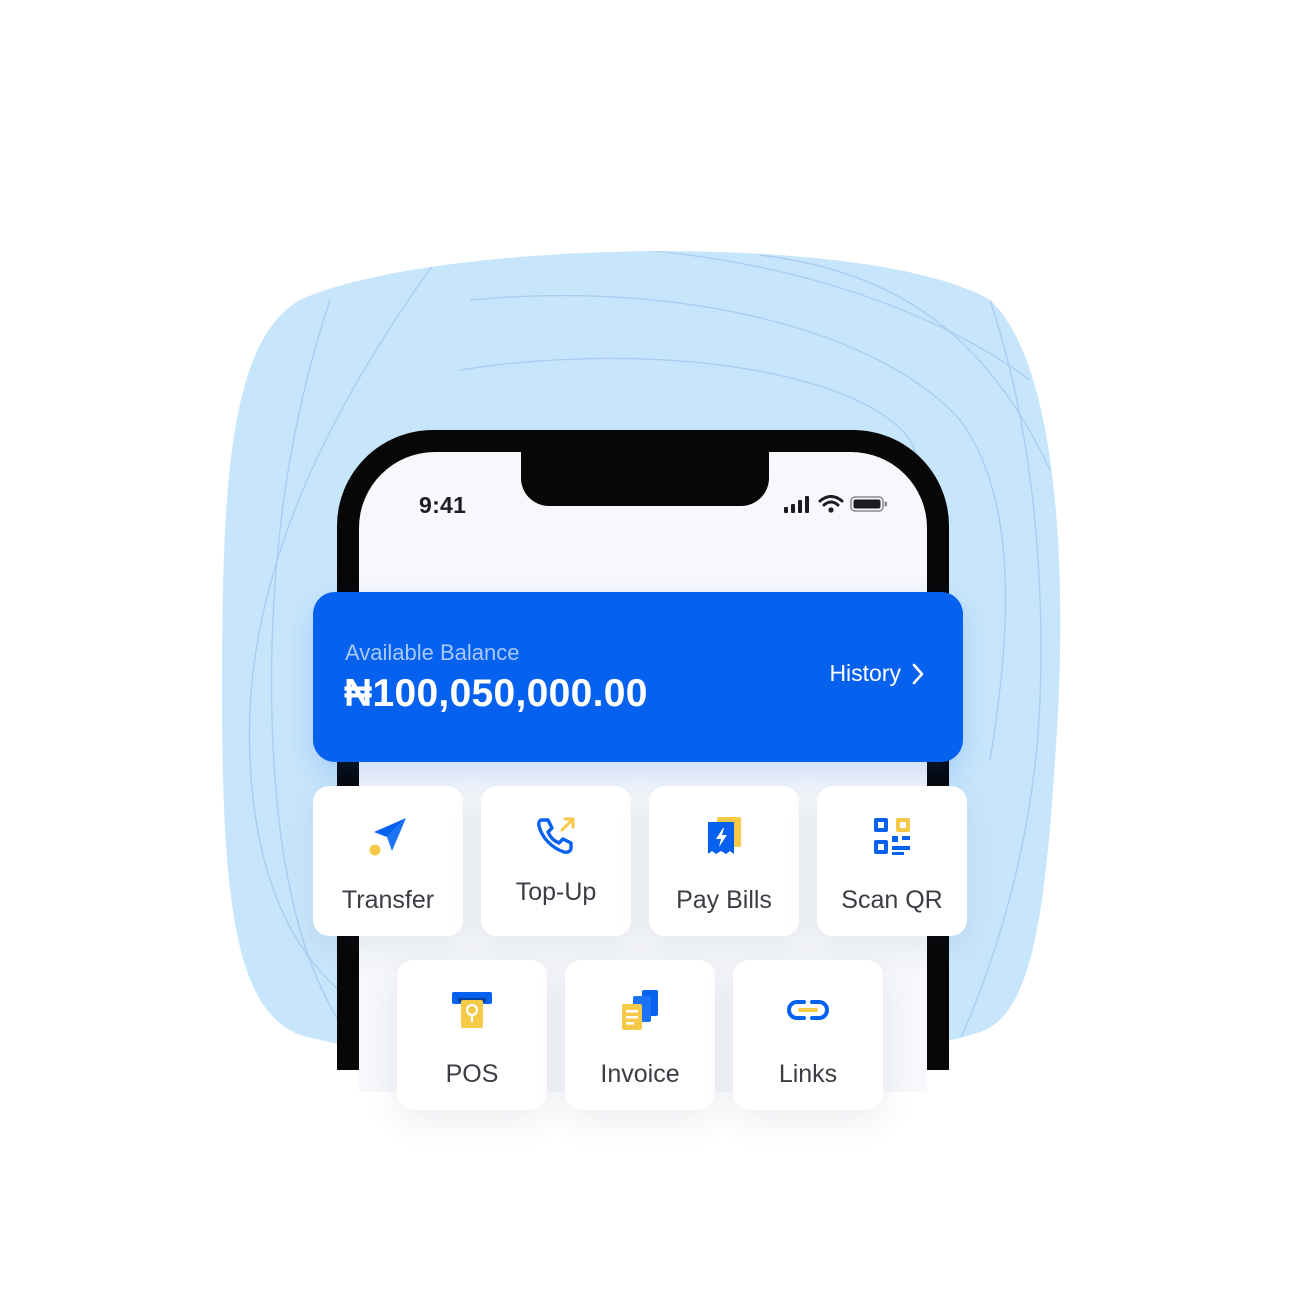  Describe the element at coordinates (472, 1074) in the screenshot. I see `action-label: POS` at that location.